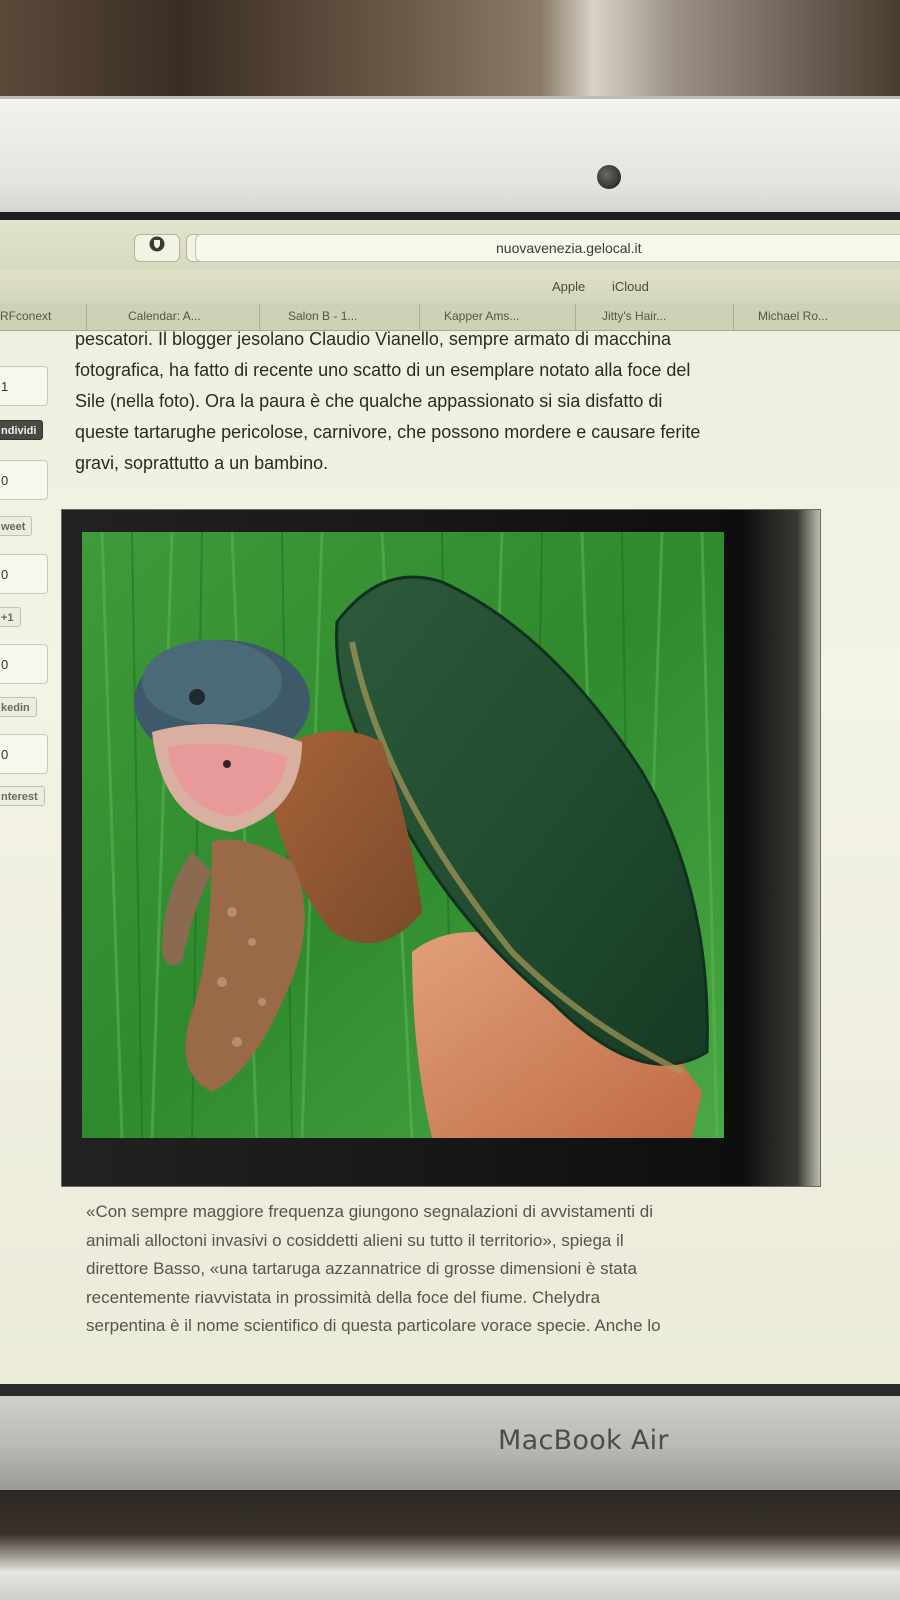  What do you see at coordinates (24, 574) in the screenshot?
I see `gplus-count: 0` at bounding box center [24, 574].